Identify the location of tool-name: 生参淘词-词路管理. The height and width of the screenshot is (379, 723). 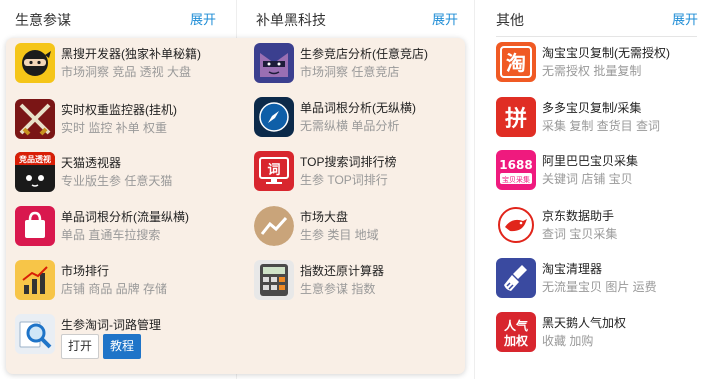
(111, 325).